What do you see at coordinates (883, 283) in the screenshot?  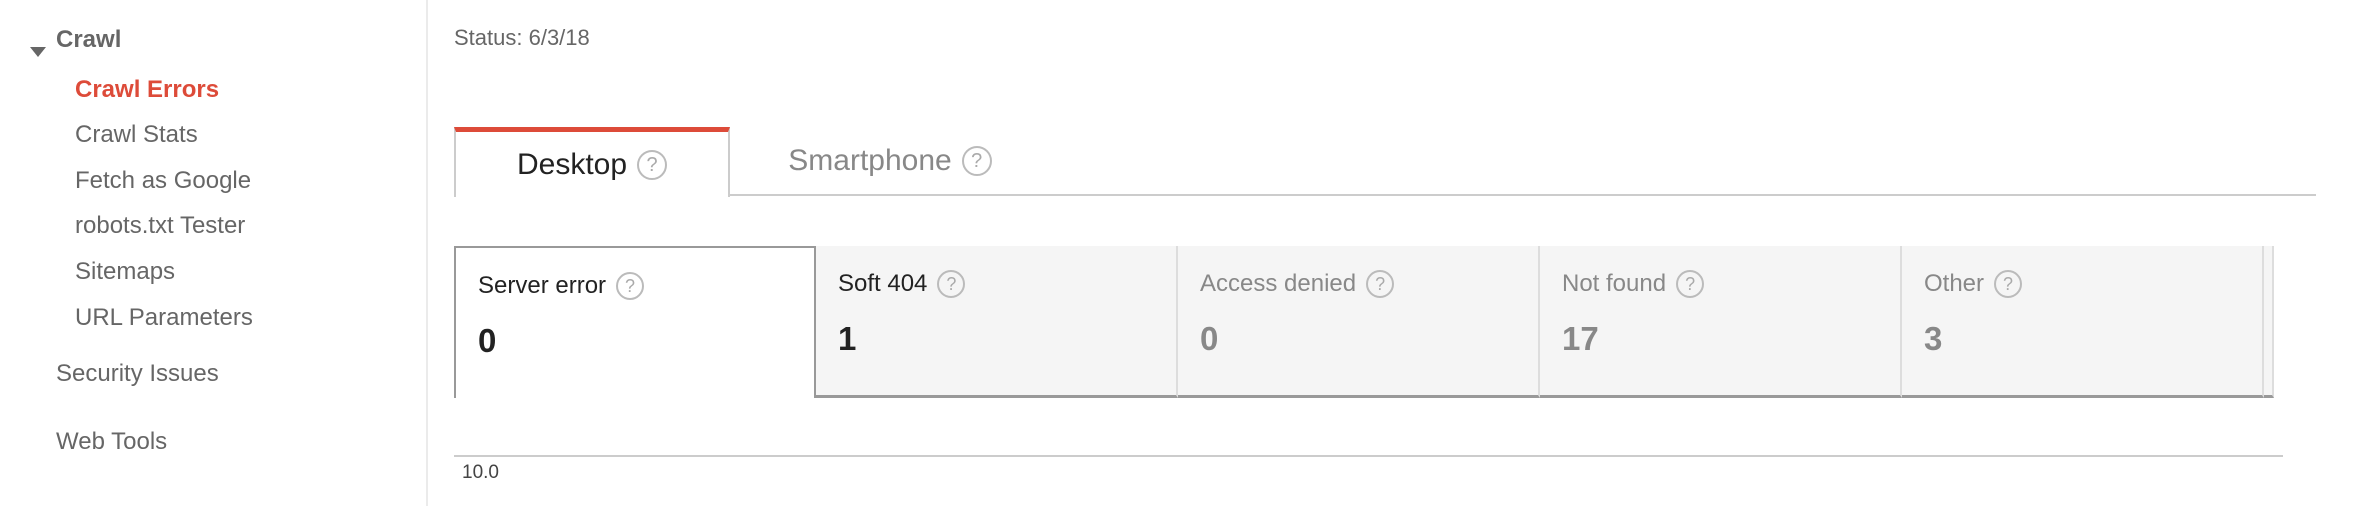 I see `card-label: Soft 404` at bounding box center [883, 283].